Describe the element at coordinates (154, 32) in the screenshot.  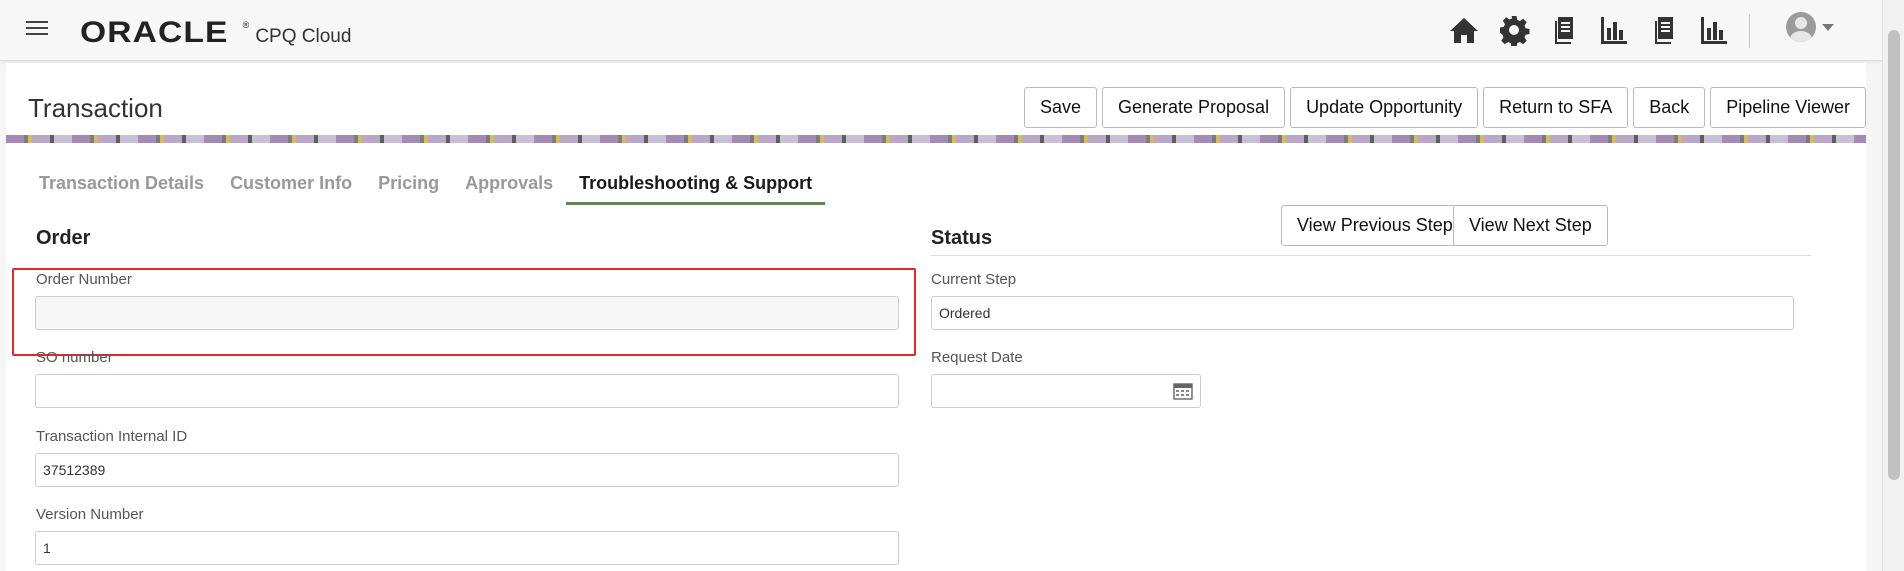
I see `logo-brand: ORACLE` at that location.